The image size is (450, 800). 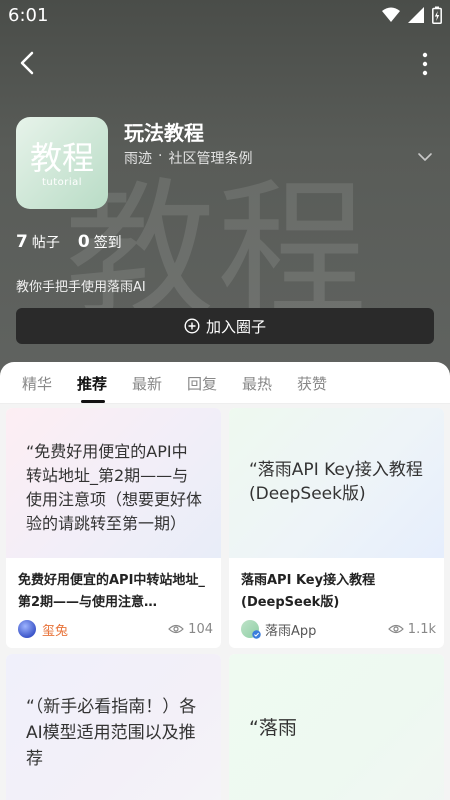 I want to click on post-cover-text: “落雨API Key接入教程(DeepSeek版), so click(x=336, y=482).